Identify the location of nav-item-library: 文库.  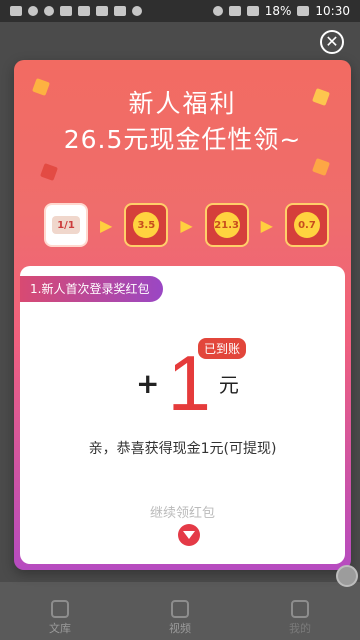
(60, 618).